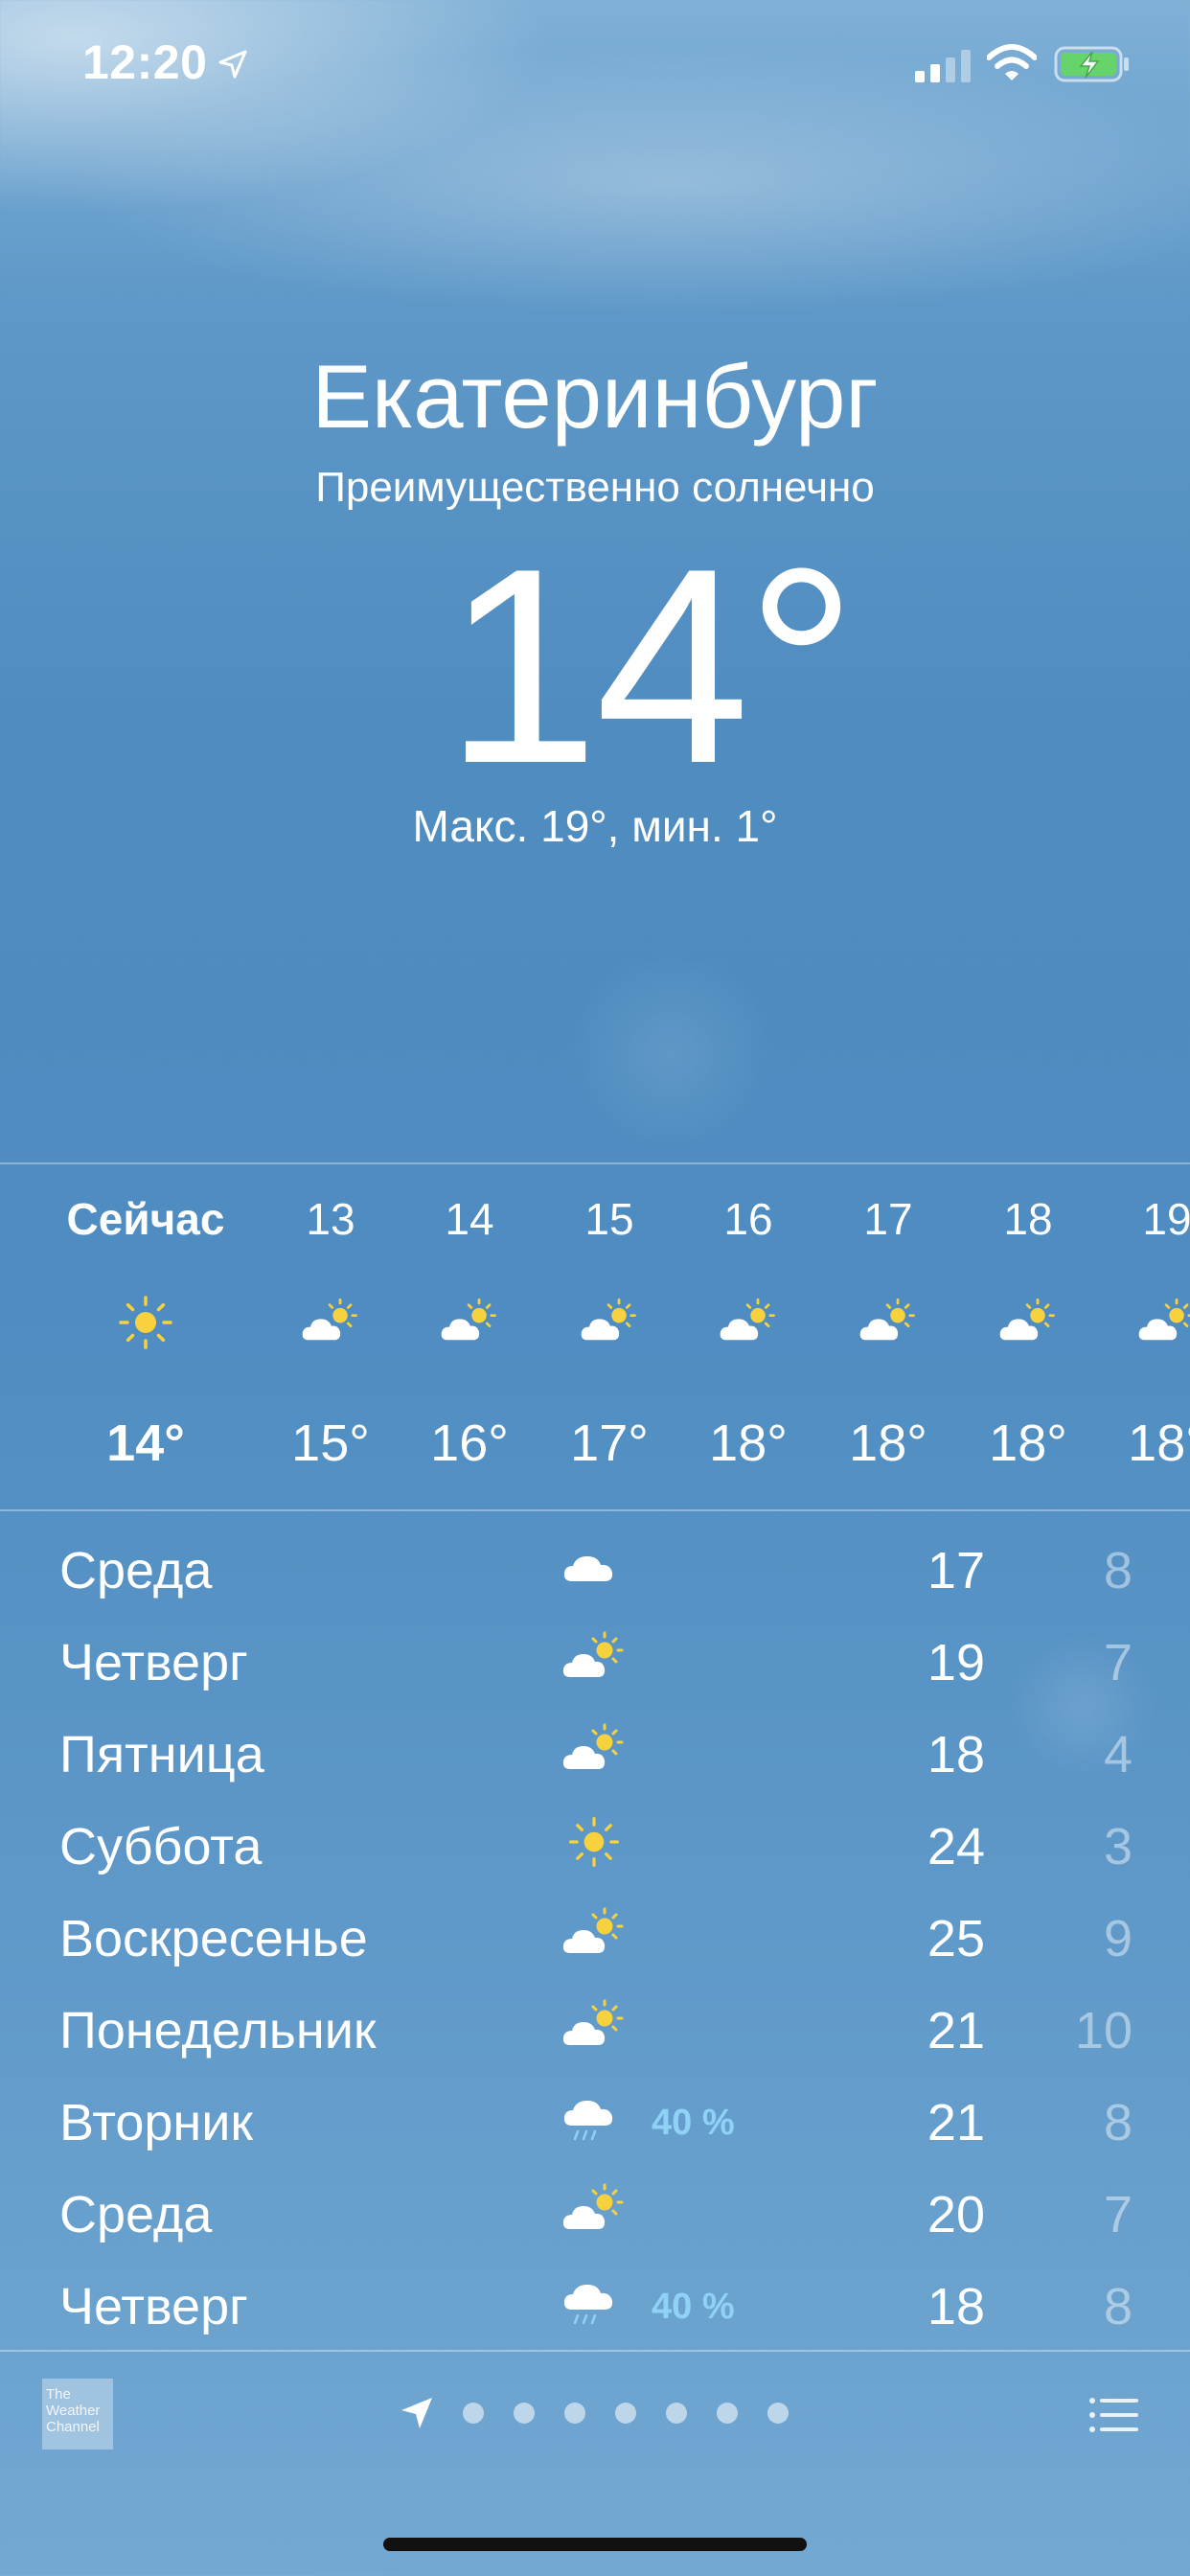 The image size is (1190, 2576). I want to click on daily-row: Вторник 40 % 21 8, so click(595, 2120).